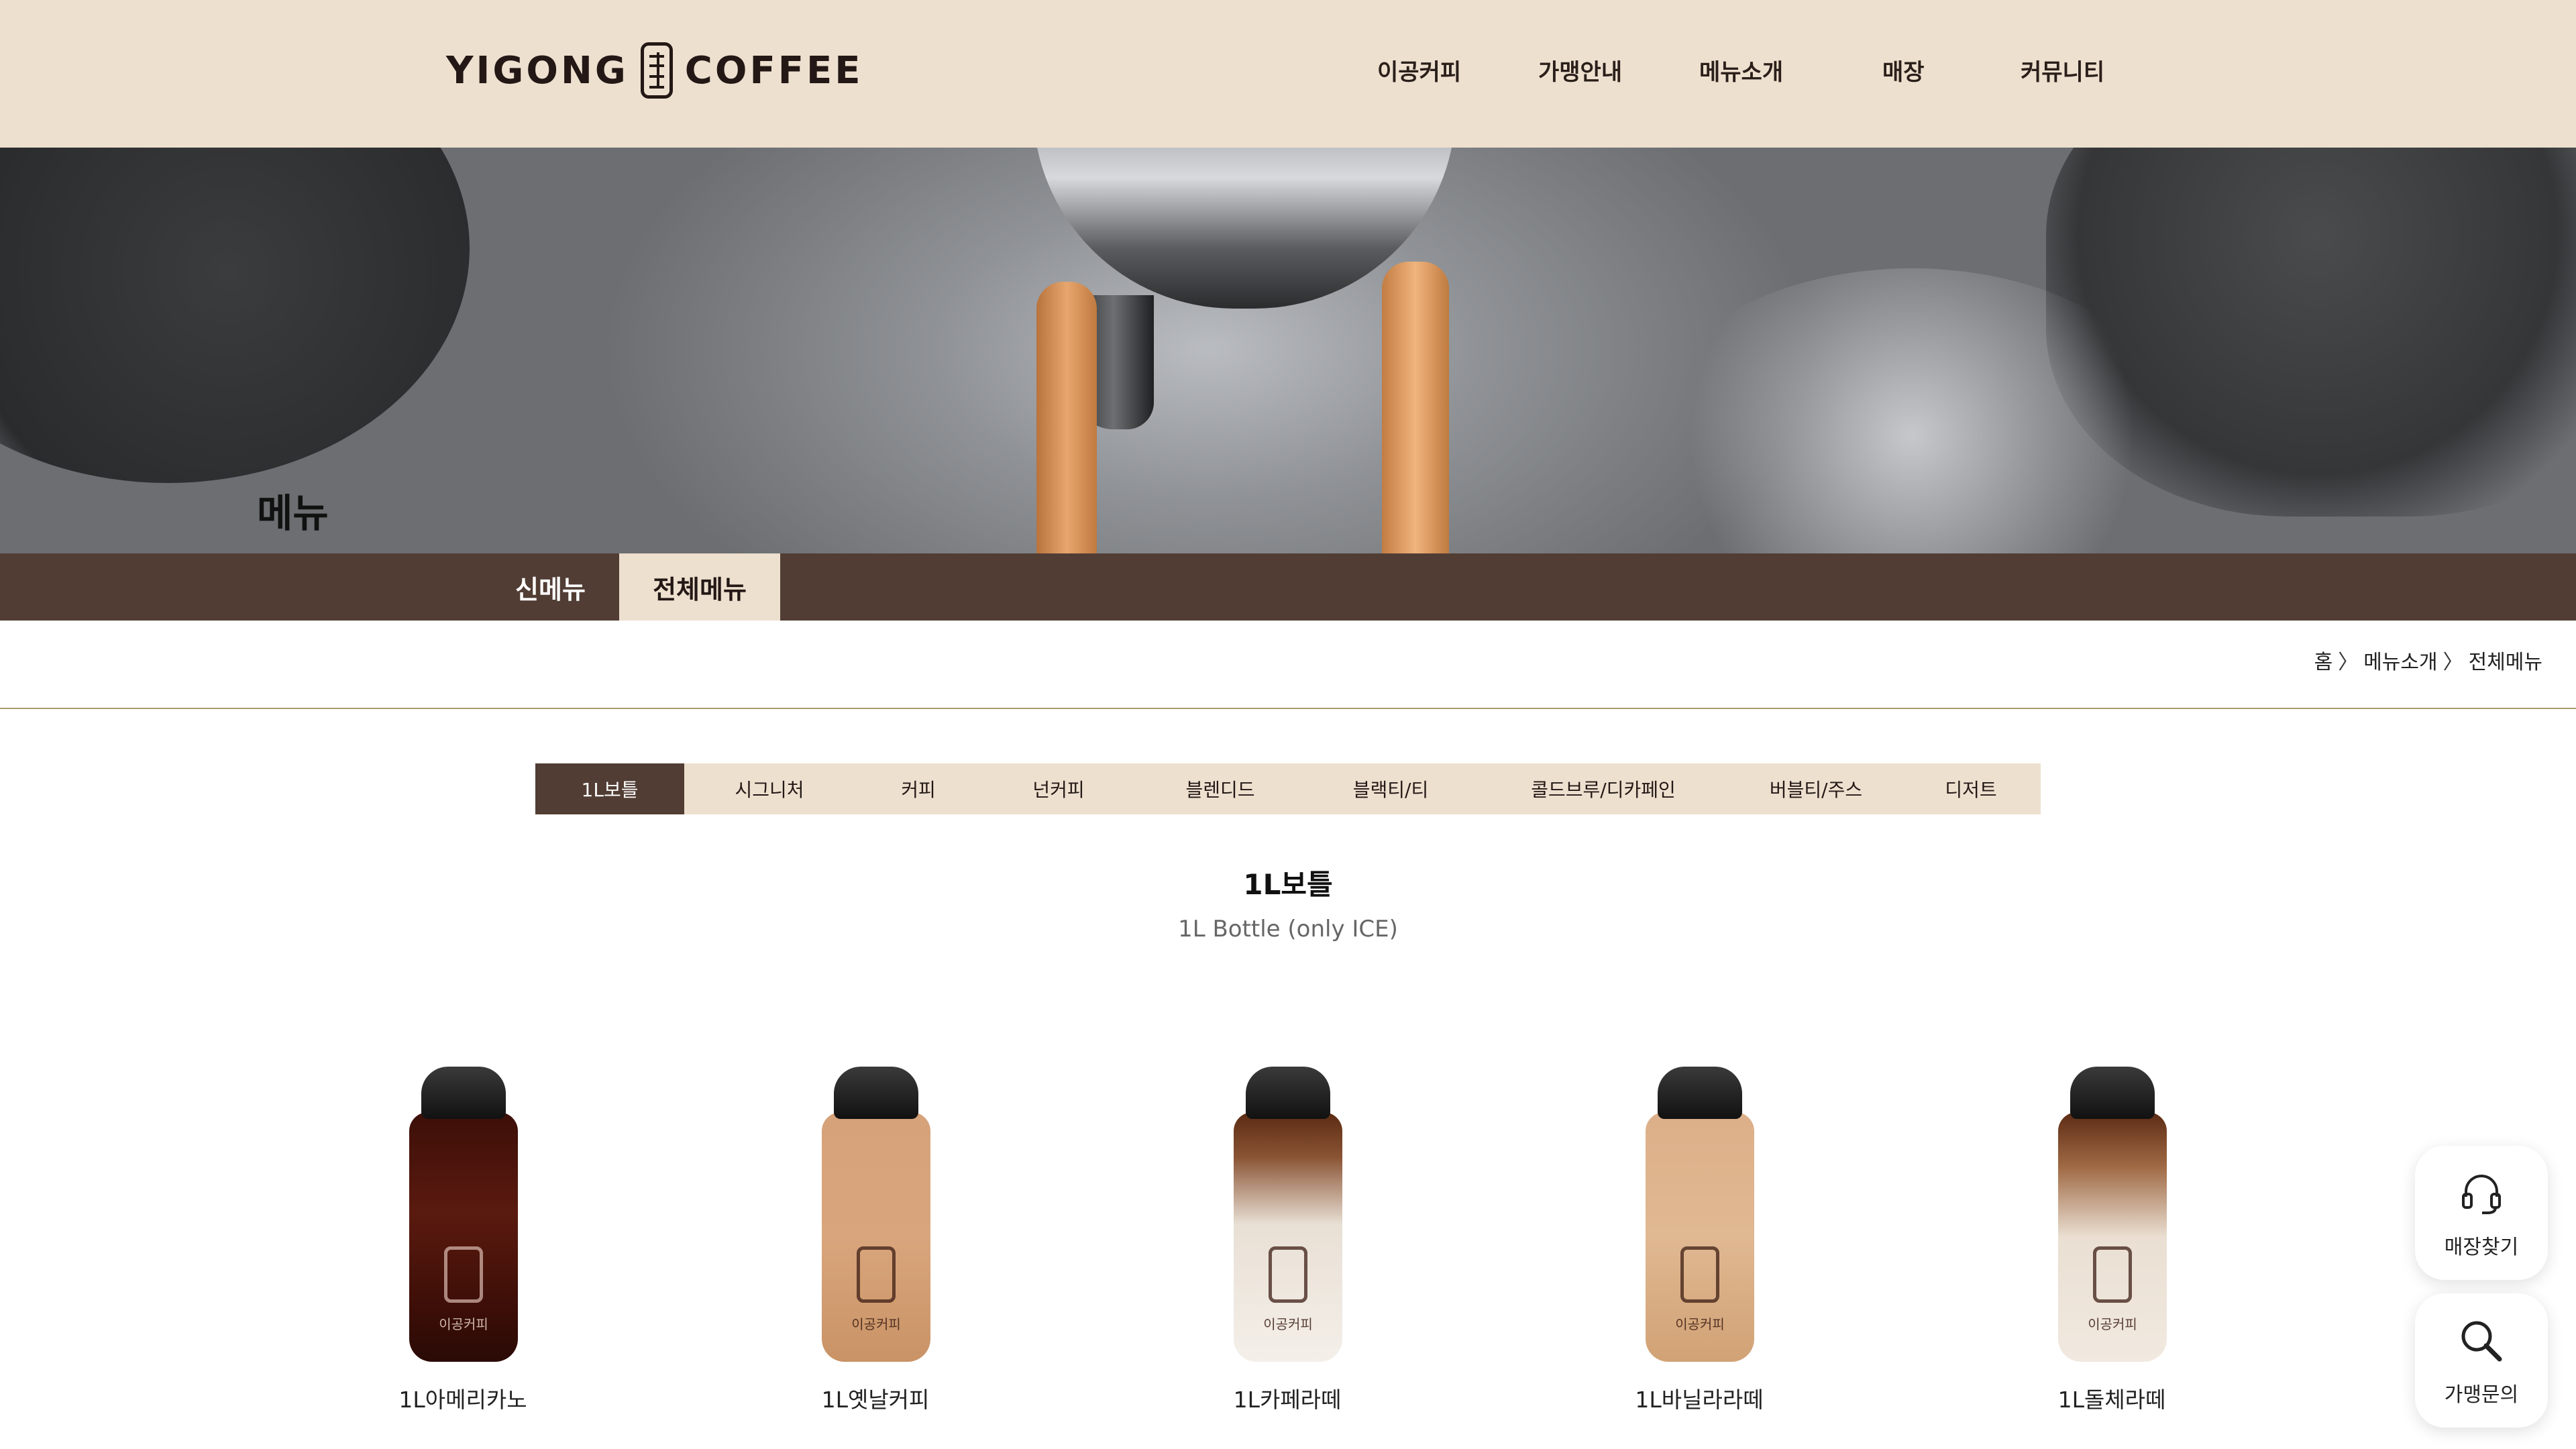 The width and height of the screenshot is (2576, 1449). I want to click on store-finder-button: 매장찾기, so click(2481, 1213).